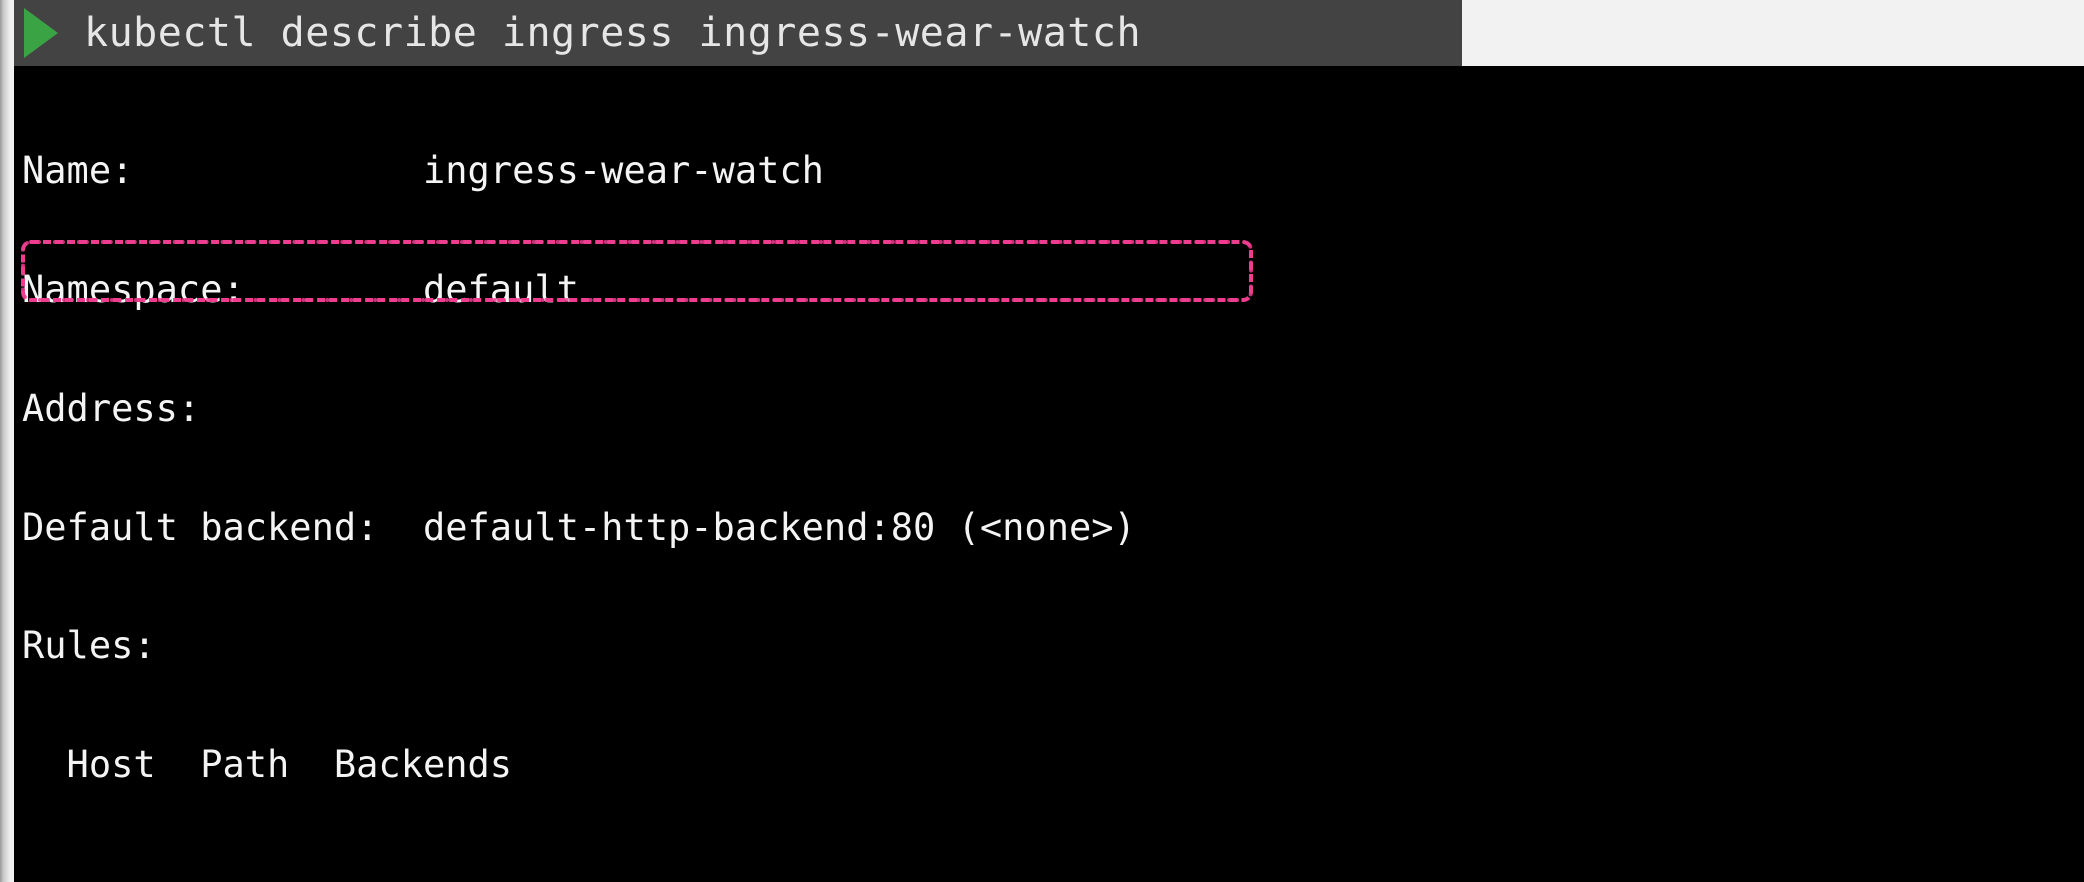 This screenshot has width=2084, height=882. What do you see at coordinates (423, 171) in the screenshot?
I see `output-line-name: Name: ingress-wear-watch` at bounding box center [423, 171].